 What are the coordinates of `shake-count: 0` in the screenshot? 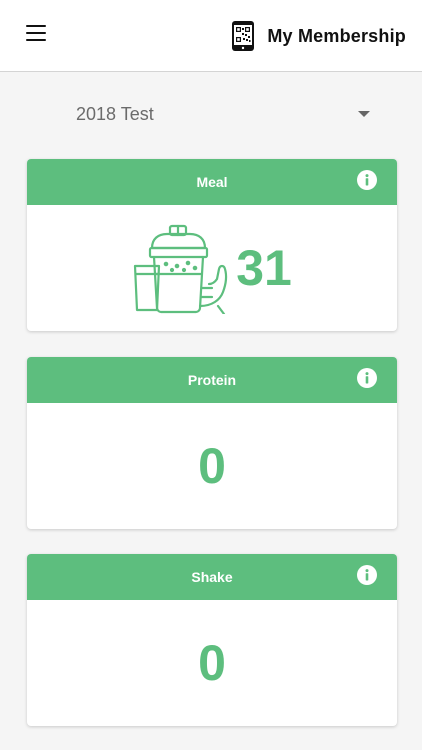 It's located at (212, 663).